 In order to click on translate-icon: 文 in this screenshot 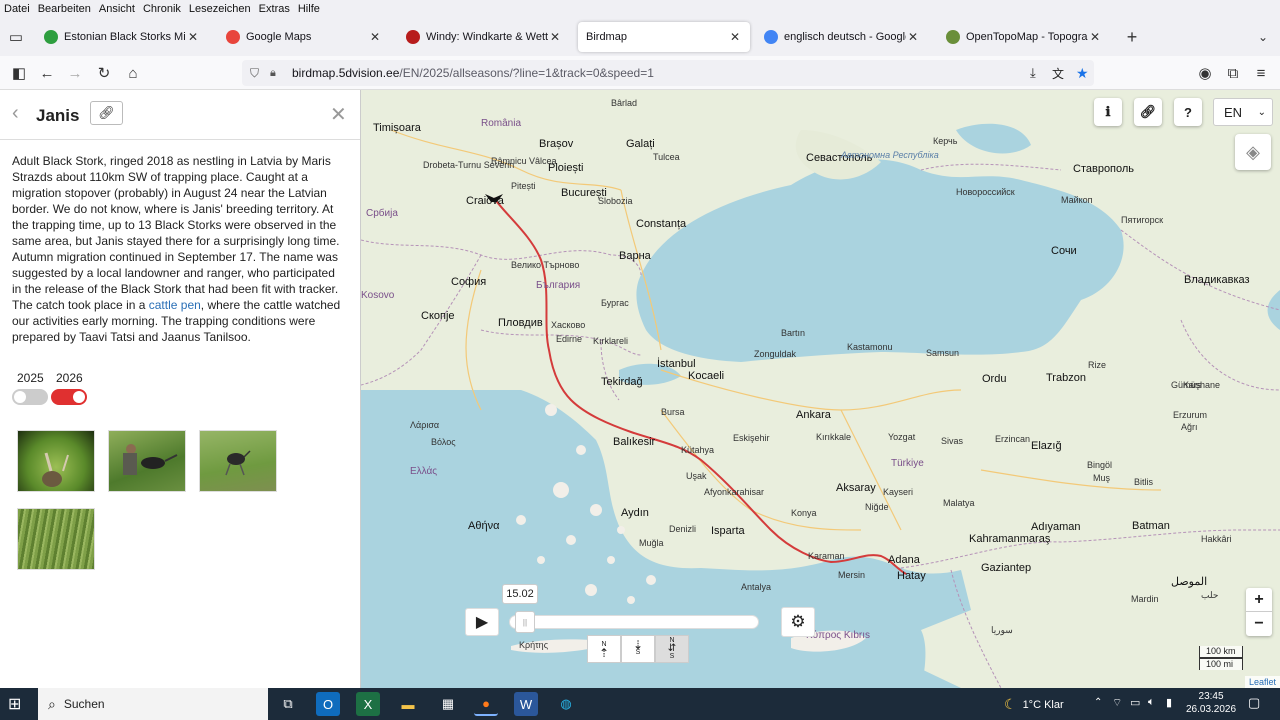, I will do `click(1058, 73)`.